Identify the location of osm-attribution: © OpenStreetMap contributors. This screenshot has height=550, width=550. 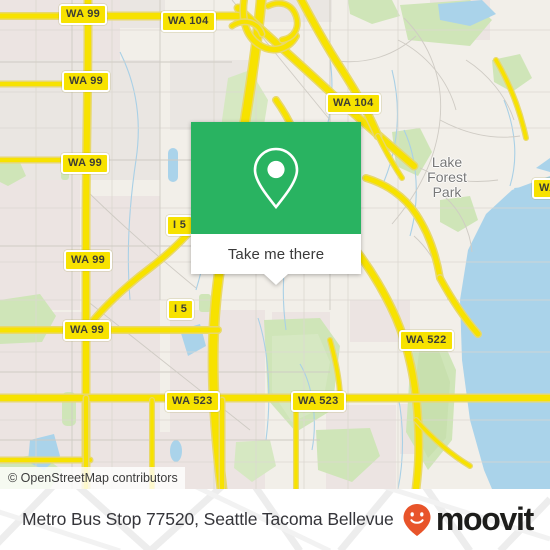
(92, 478).